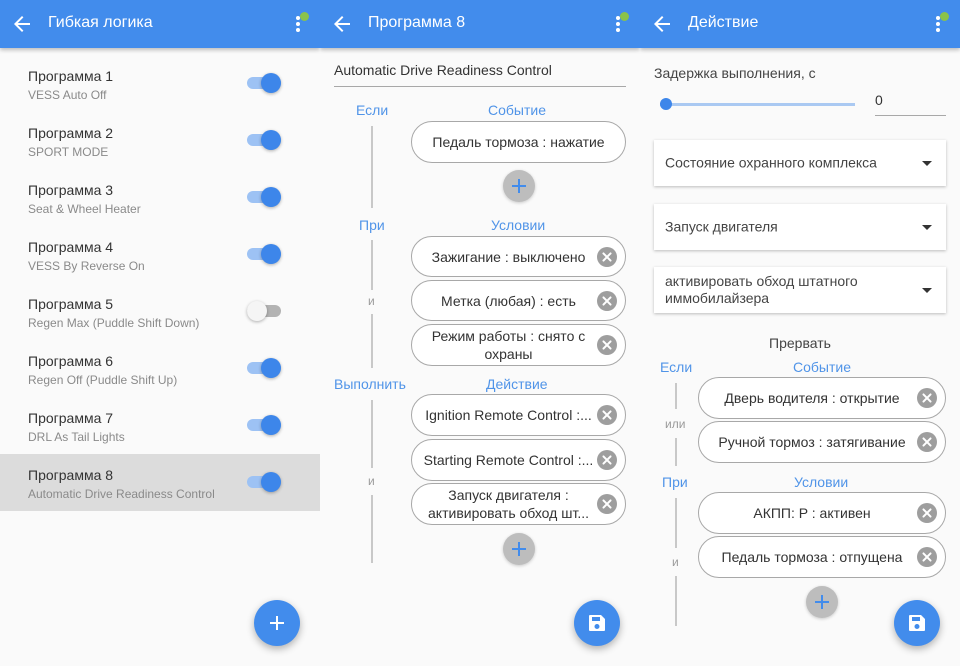 The height and width of the screenshot is (666, 960). Describe the element at coordinates (67, 95) in the screenshot. I see `program-description: VESS Auto Off` at that location.